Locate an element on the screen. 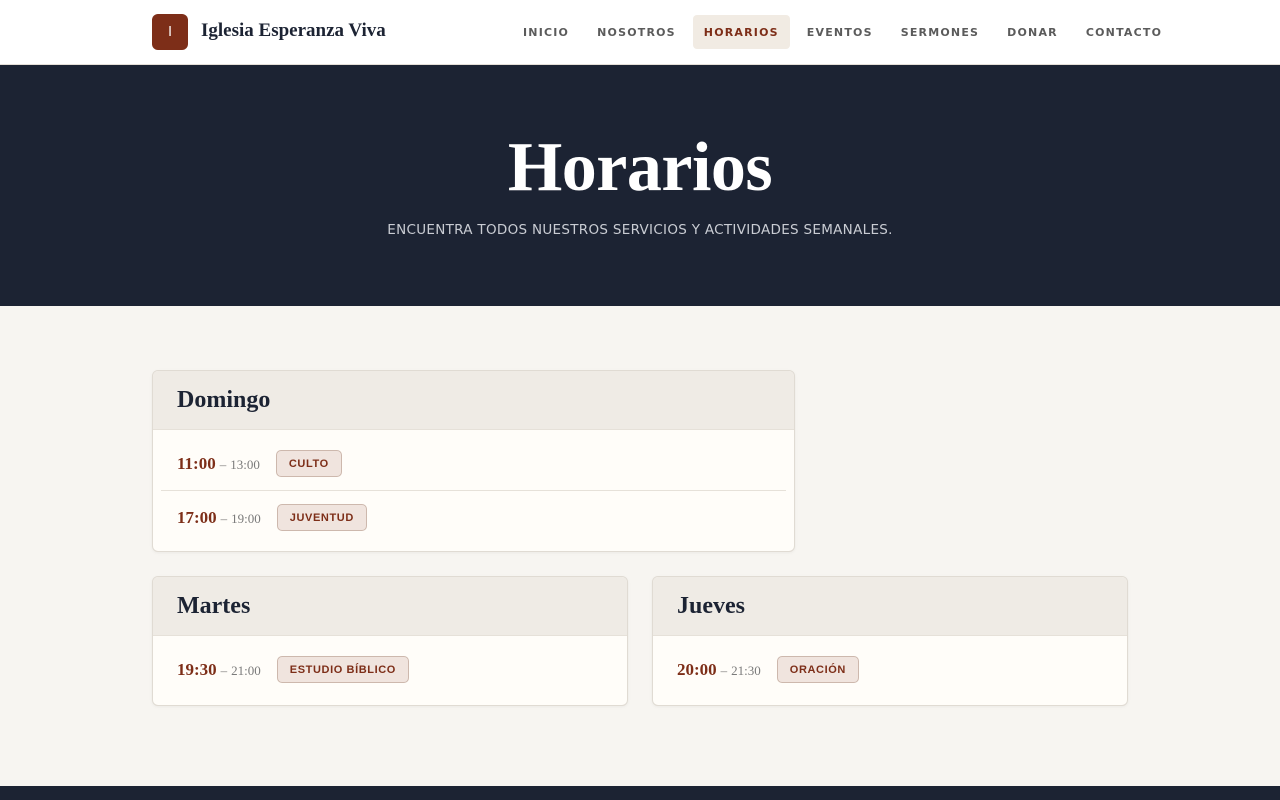 The height and width of the screenshot is (800, 1280). time-end: –21:30 is located at coordinates (740, 670).